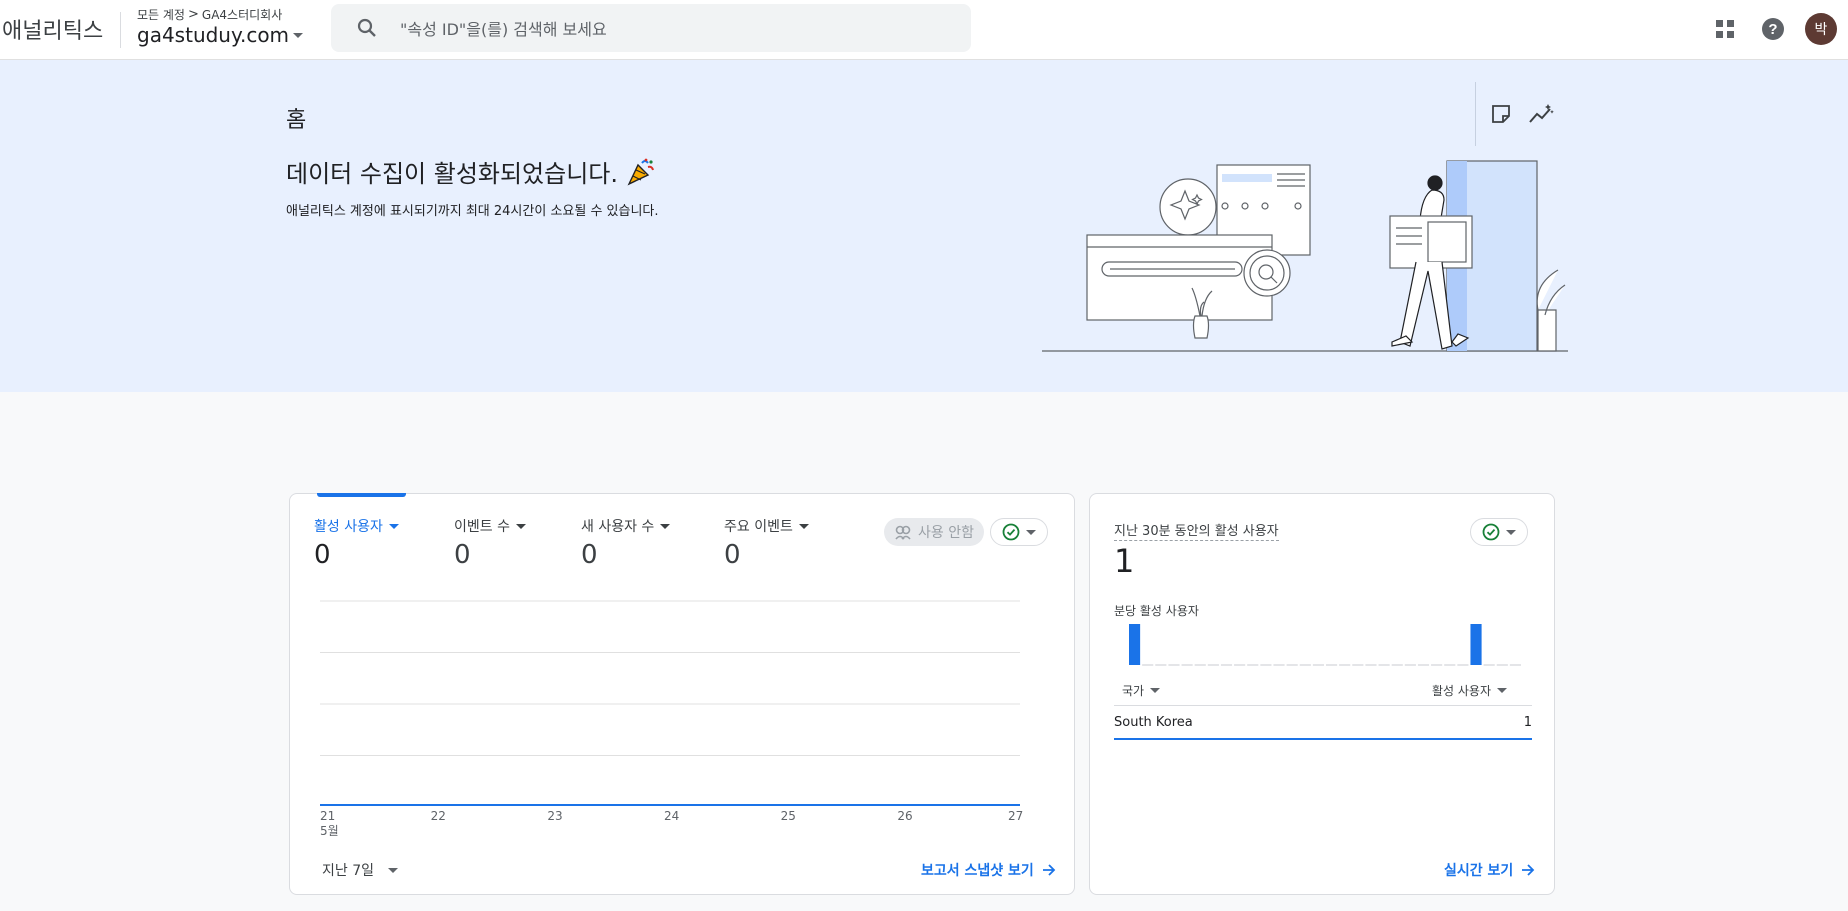  Describe the element at coordinates (618, 527) in the screenshot. I see `metric-label: 새 사용자 수` at that location.